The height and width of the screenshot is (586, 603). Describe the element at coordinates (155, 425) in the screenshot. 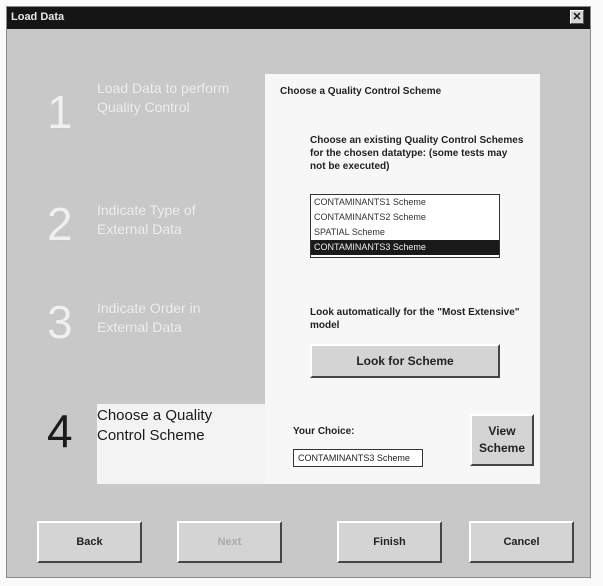

I see `step-4-label: Choose a Quality Control Scheme` at that location.